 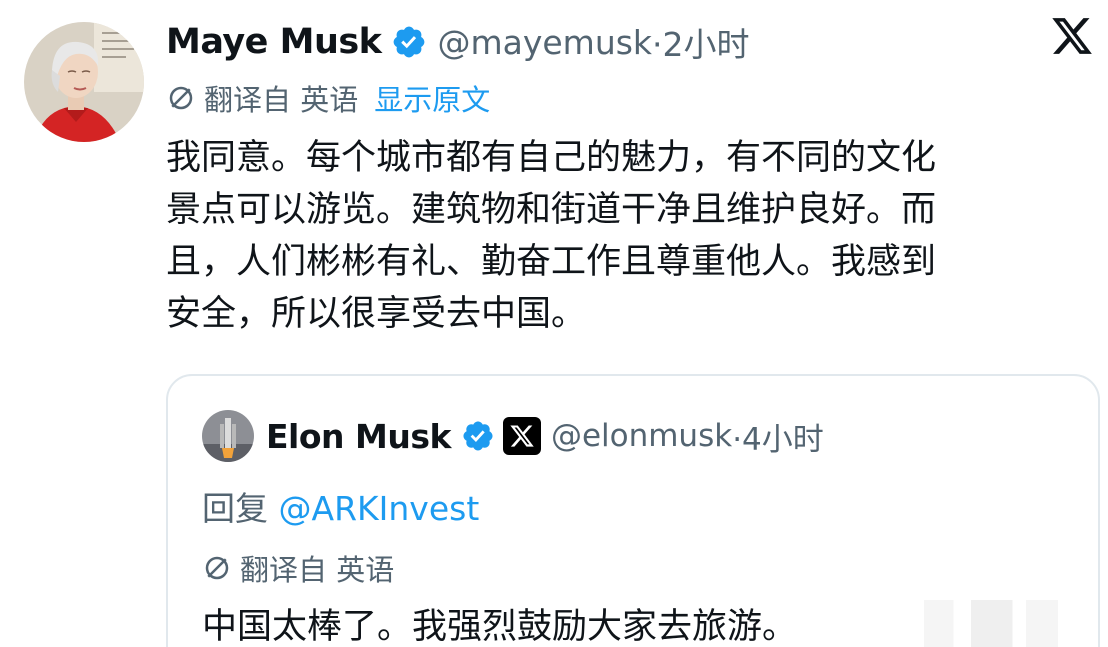 I want to click on author-handle: @mayemusk, so click(x=544, y=42).